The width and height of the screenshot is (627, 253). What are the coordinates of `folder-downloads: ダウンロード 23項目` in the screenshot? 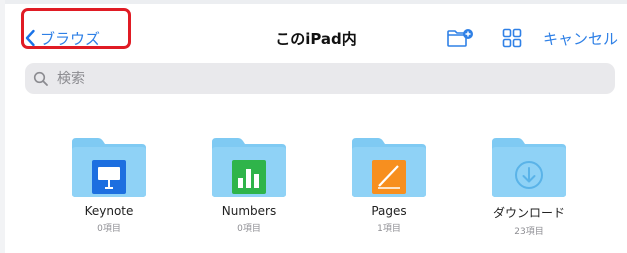 It's located at (529, 186).